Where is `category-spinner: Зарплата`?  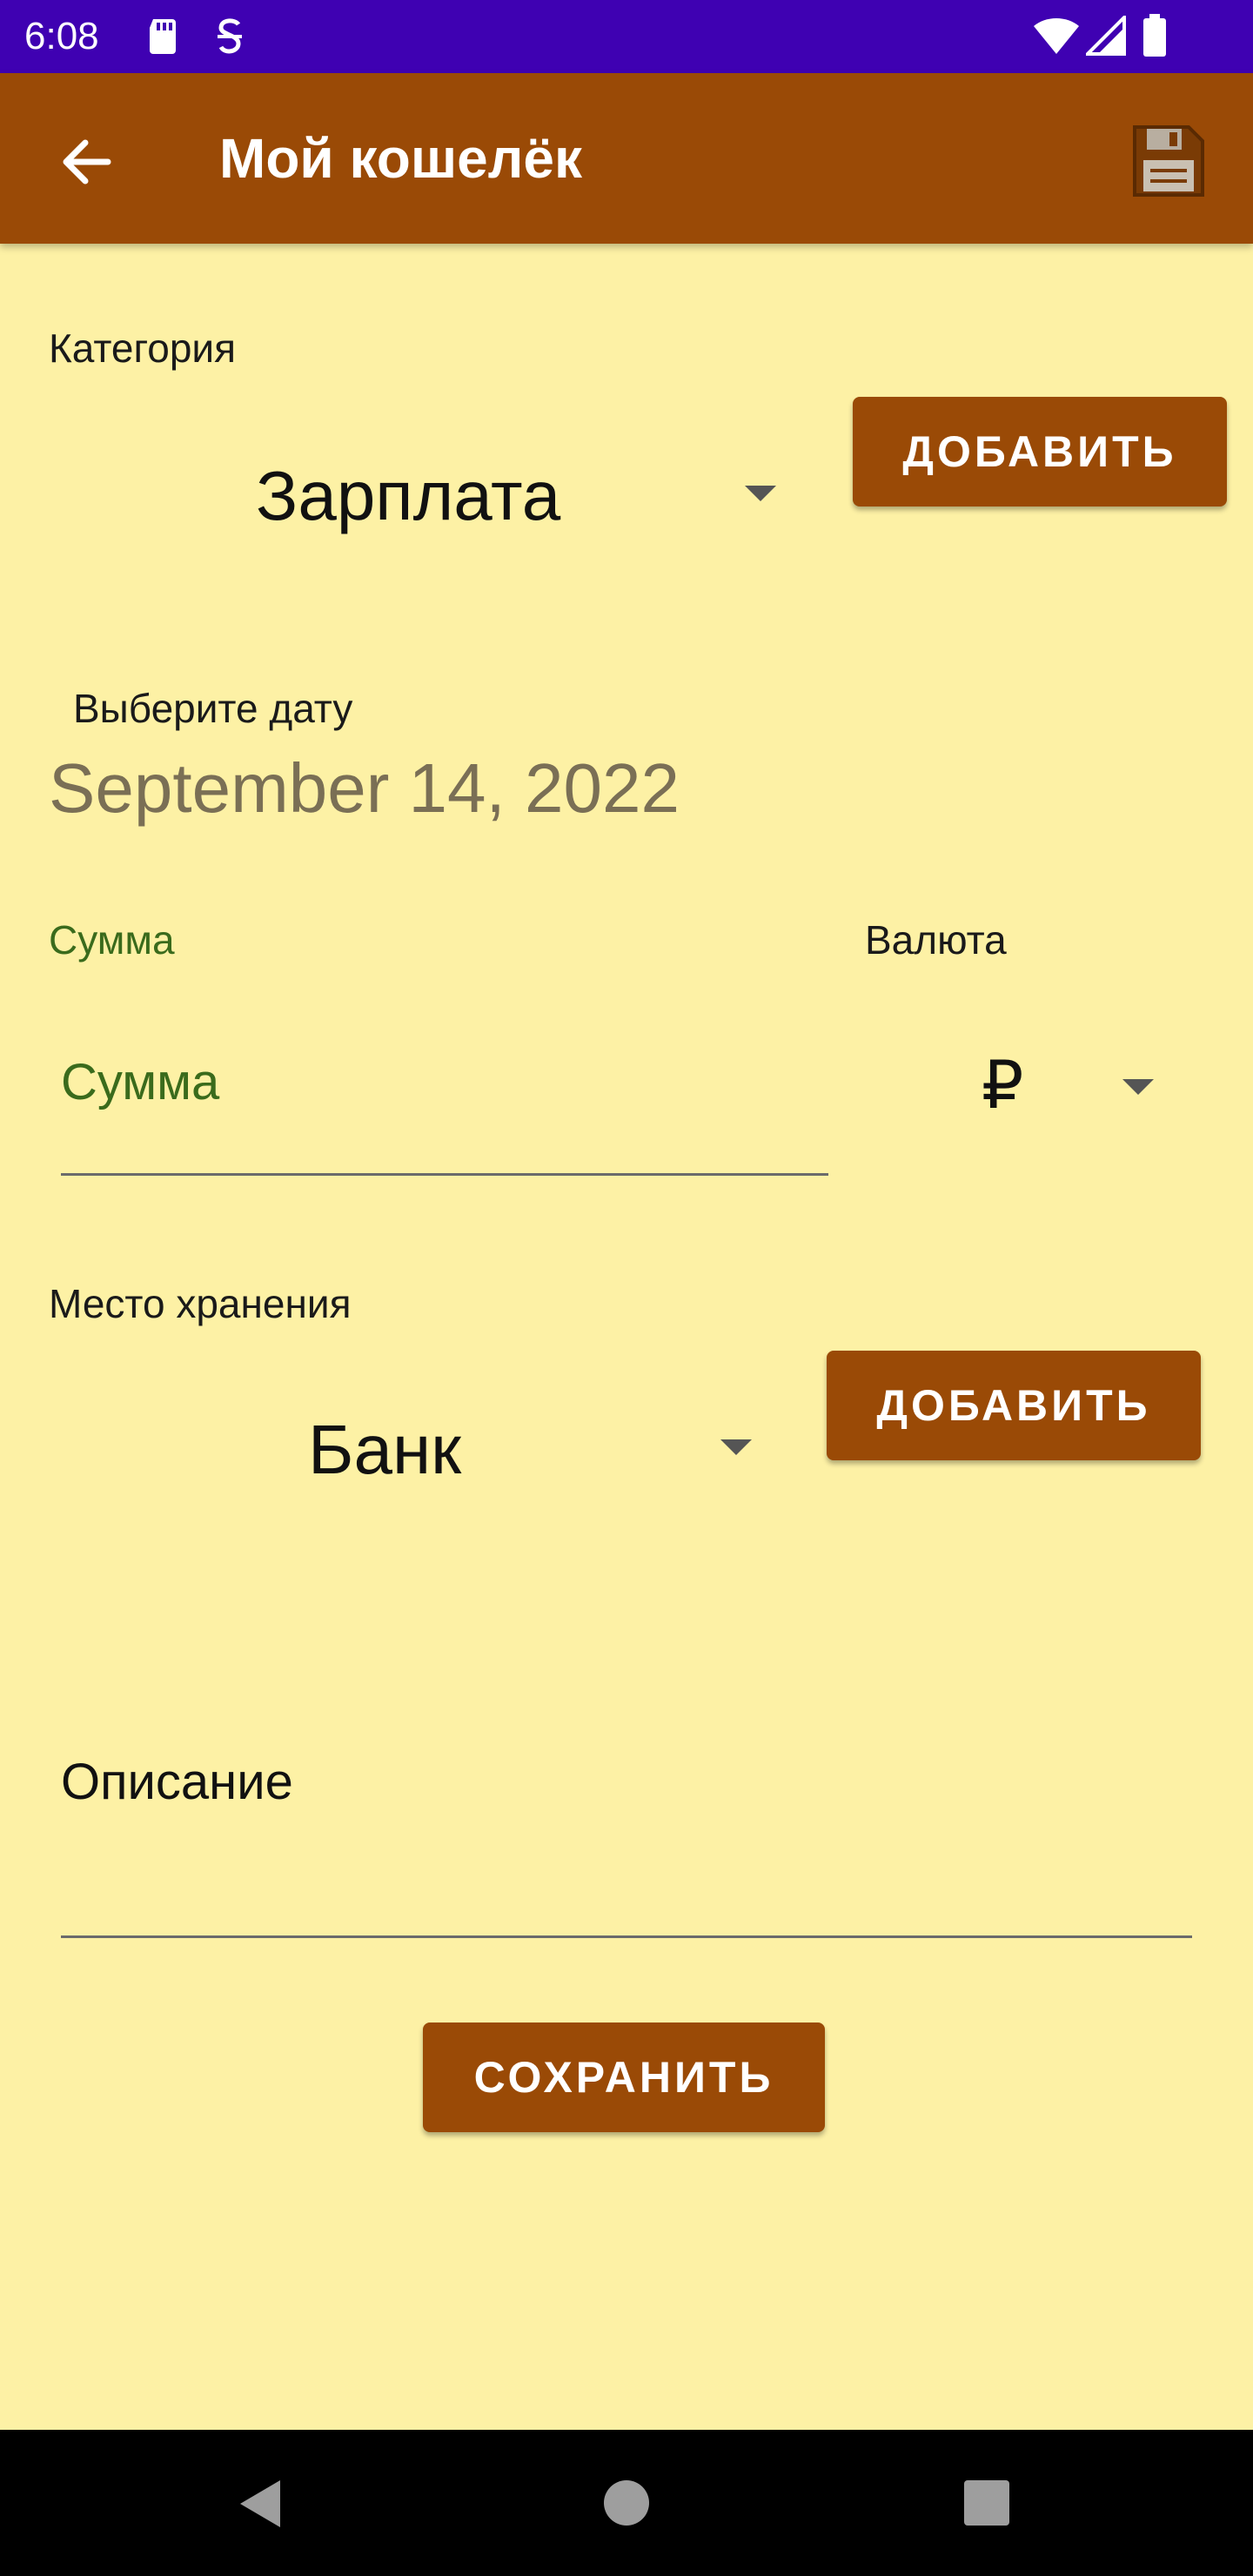 category-spinner: Зарплата is located at coordinates (423, 496).